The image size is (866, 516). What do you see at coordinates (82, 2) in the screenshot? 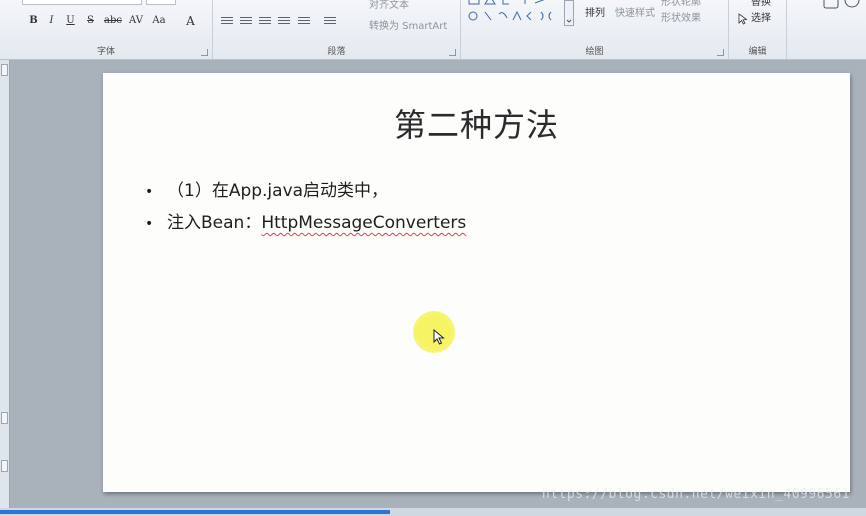
I see `font-name-field` at bounding box center [82, 2].